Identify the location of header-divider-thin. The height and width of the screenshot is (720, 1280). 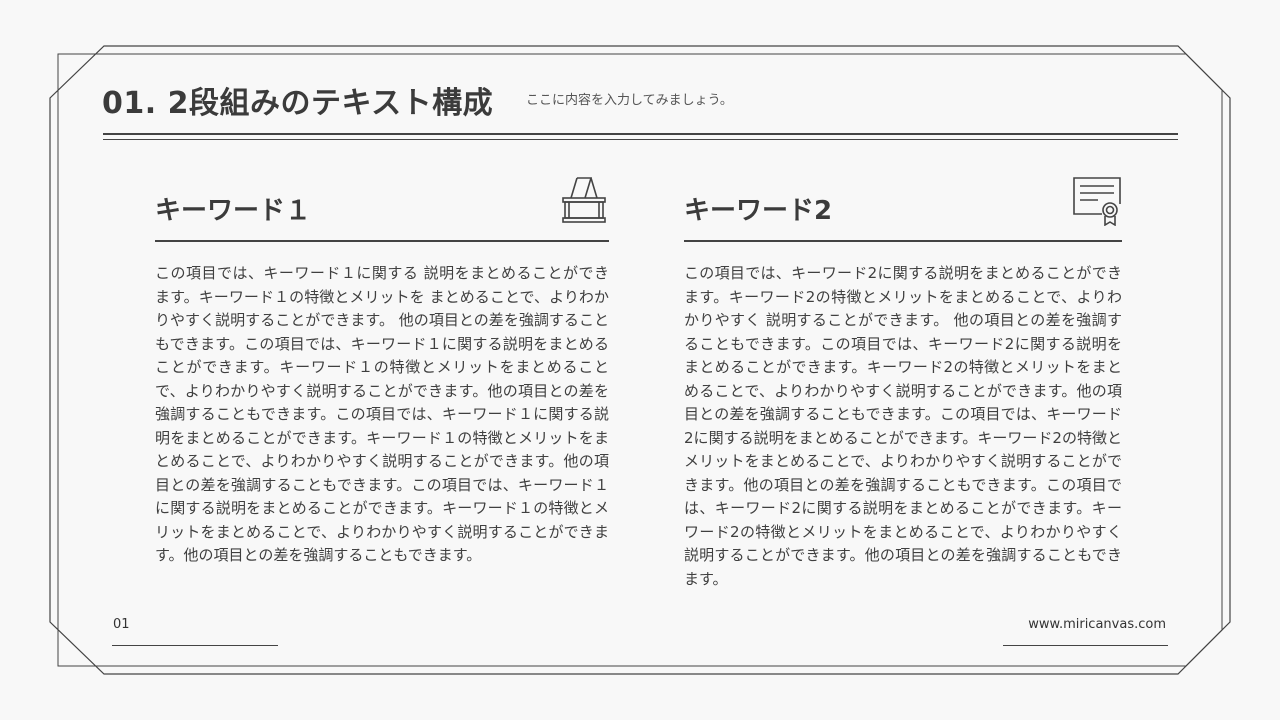
(640, 139).